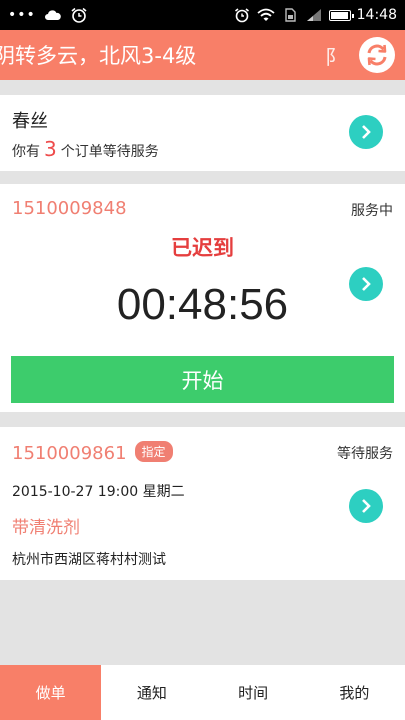 Image resolution: width=405 pixels, height=720 pixels. Describe the element at coordinates (335, 56) in the screenshot. I see `weather-marquee-tail: 阝` at that location.